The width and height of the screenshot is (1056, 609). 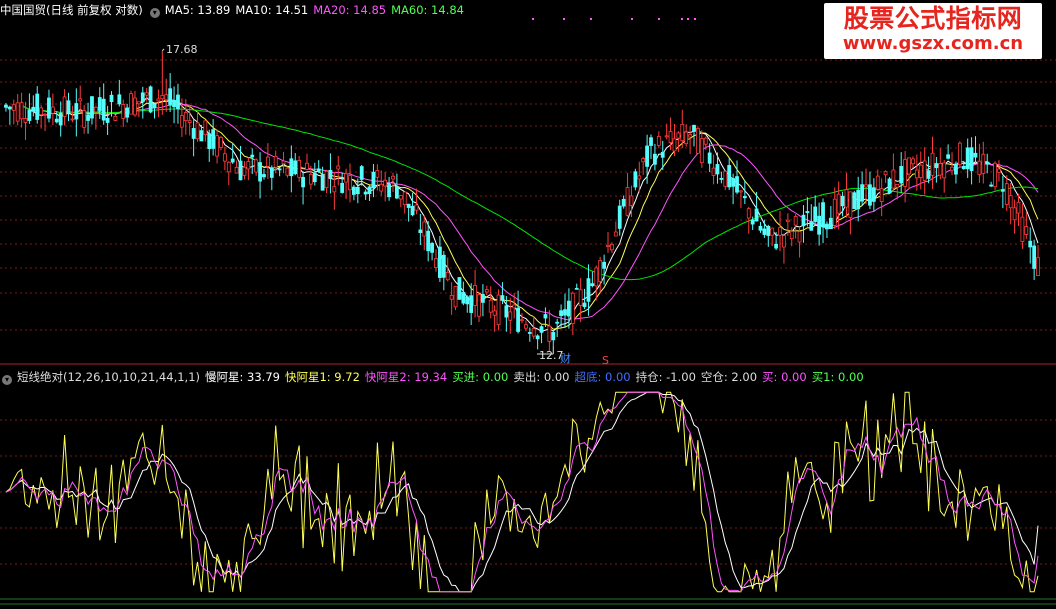 What do you see at coordinates (541, 377) in the screenshot?
I see `sell-out-value: 卖出: 0.00` at bounding box center [541, 377].